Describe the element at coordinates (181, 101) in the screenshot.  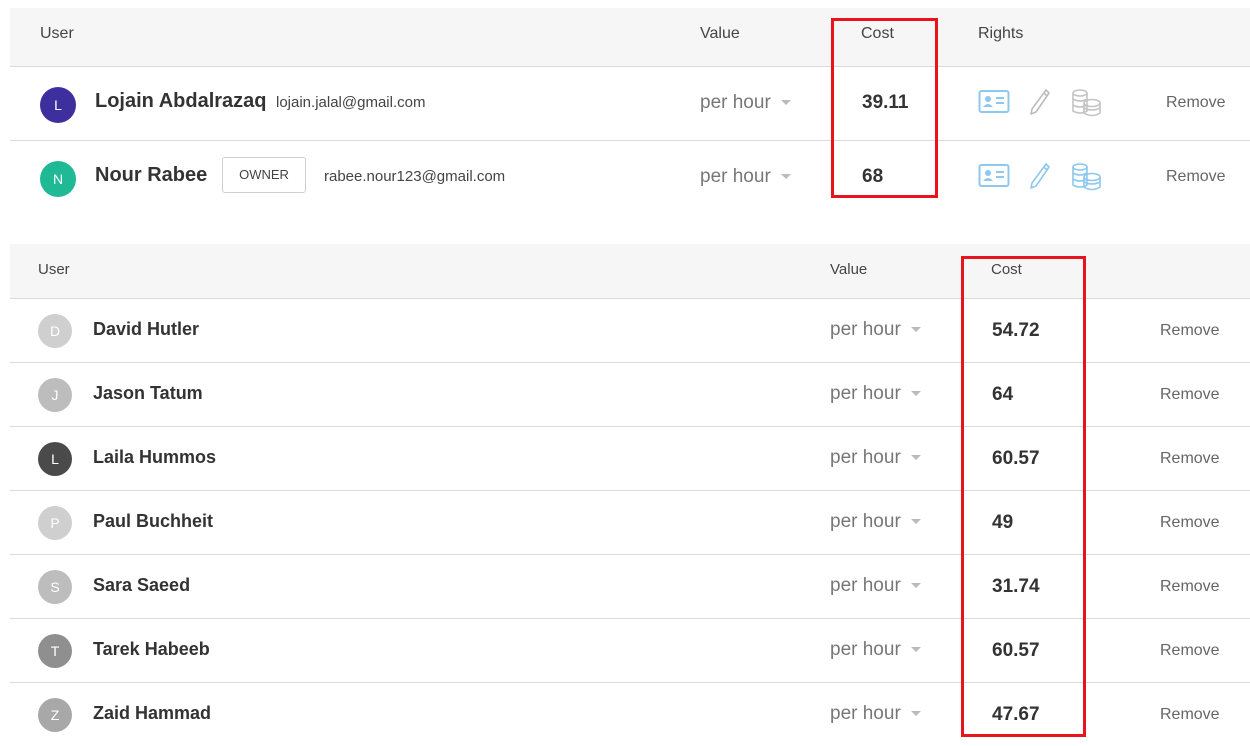
I see `user-name: Lojain Abdalrazaq` at that location.